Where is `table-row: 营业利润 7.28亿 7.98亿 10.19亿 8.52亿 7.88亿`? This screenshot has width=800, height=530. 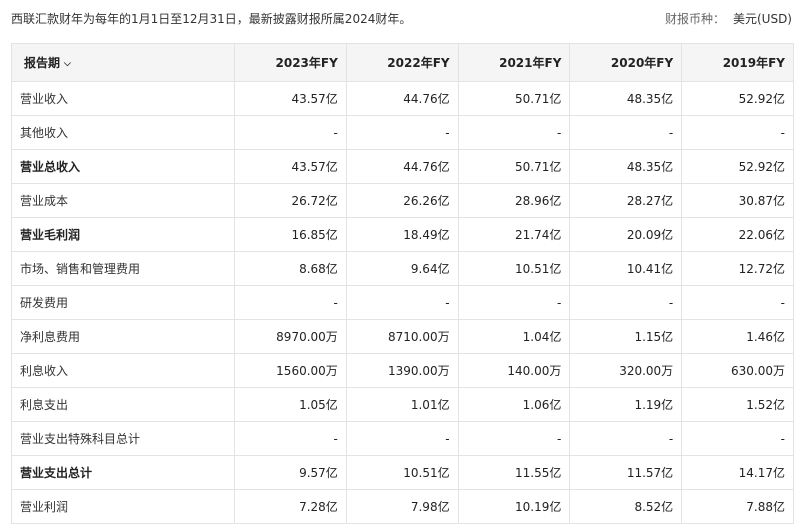
table-row: 营业利润 7.28亿 7.98亿 10.19亿 8.52亿 7.88亿 is located at coordinates (402, 506).